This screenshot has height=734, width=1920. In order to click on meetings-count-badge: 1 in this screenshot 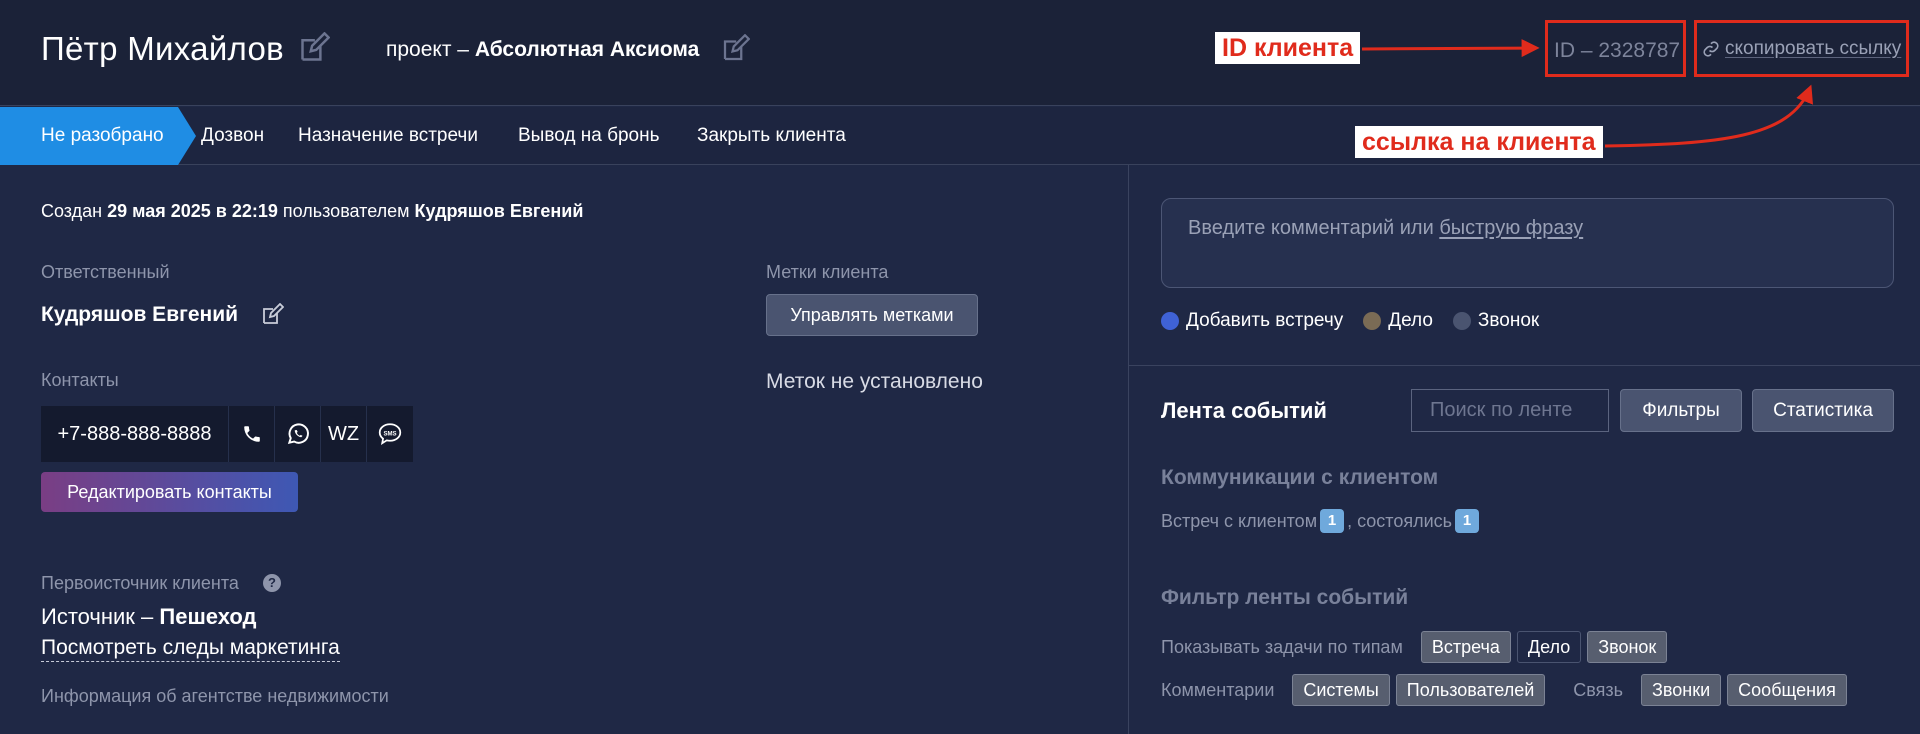, I will do `click(1332, 521)`.